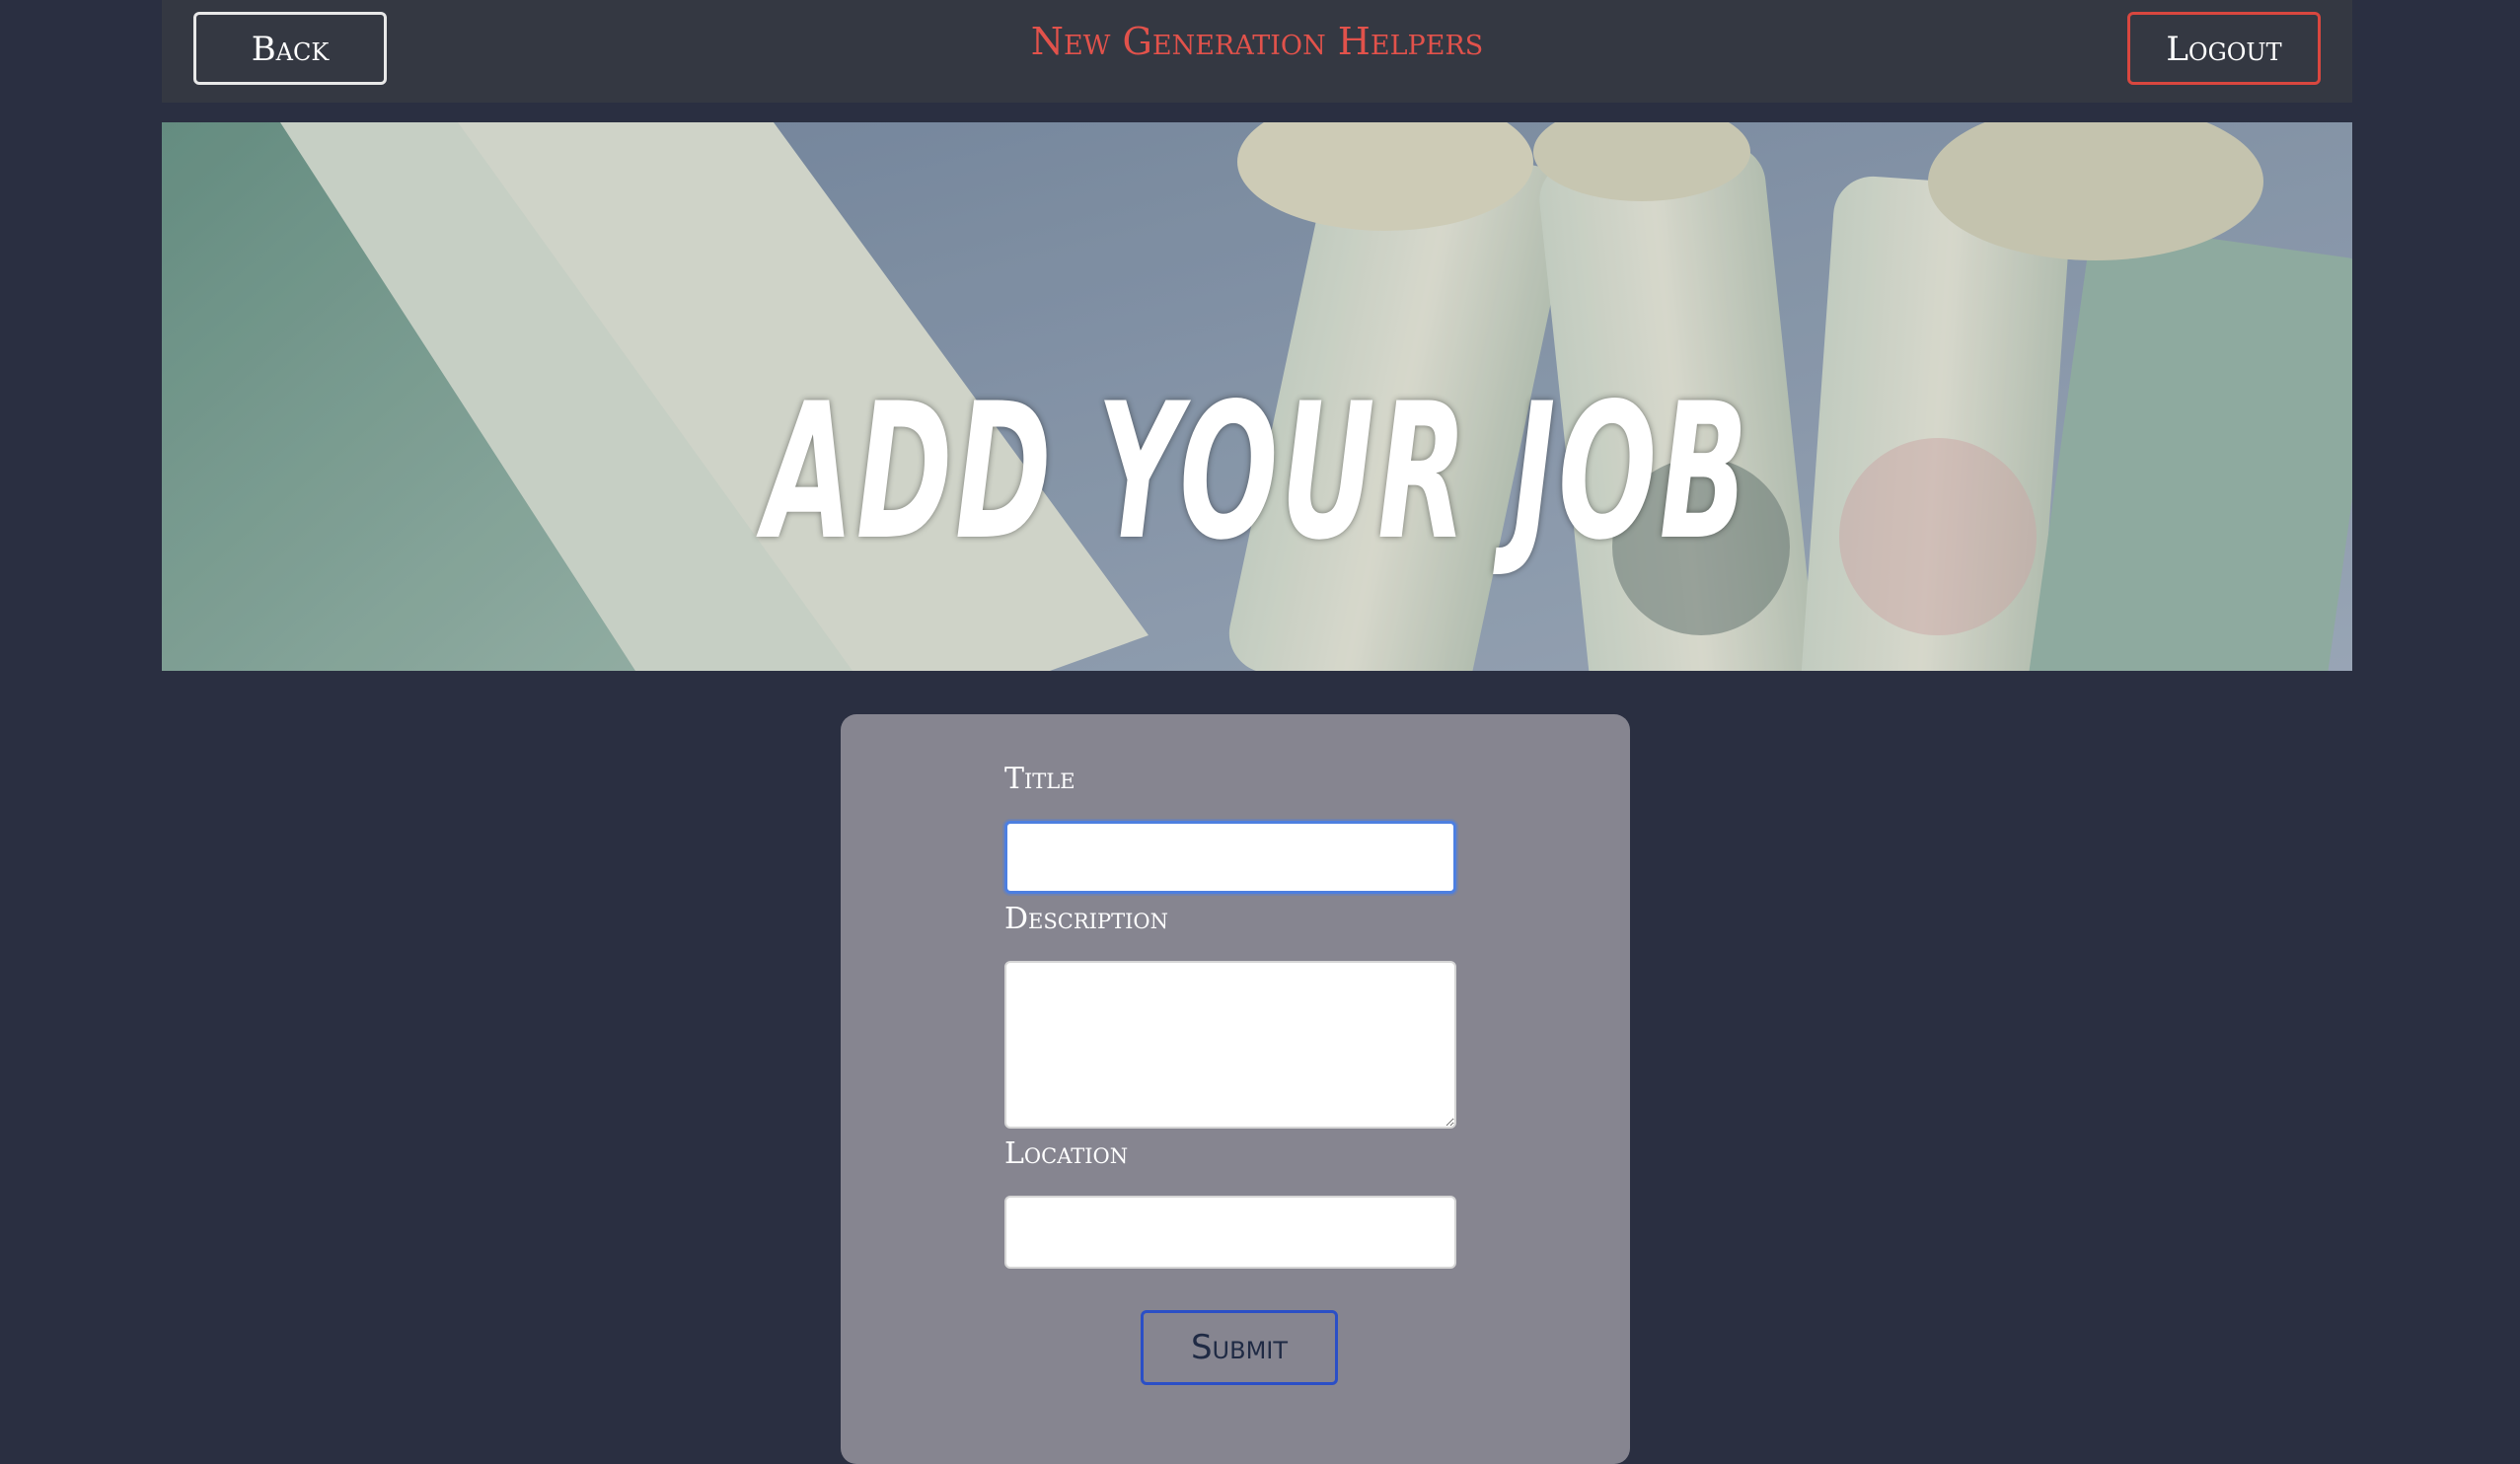  Describe the element at coordinates (1230, 1045) in the screenshot. I see `description-textarea` at that location.